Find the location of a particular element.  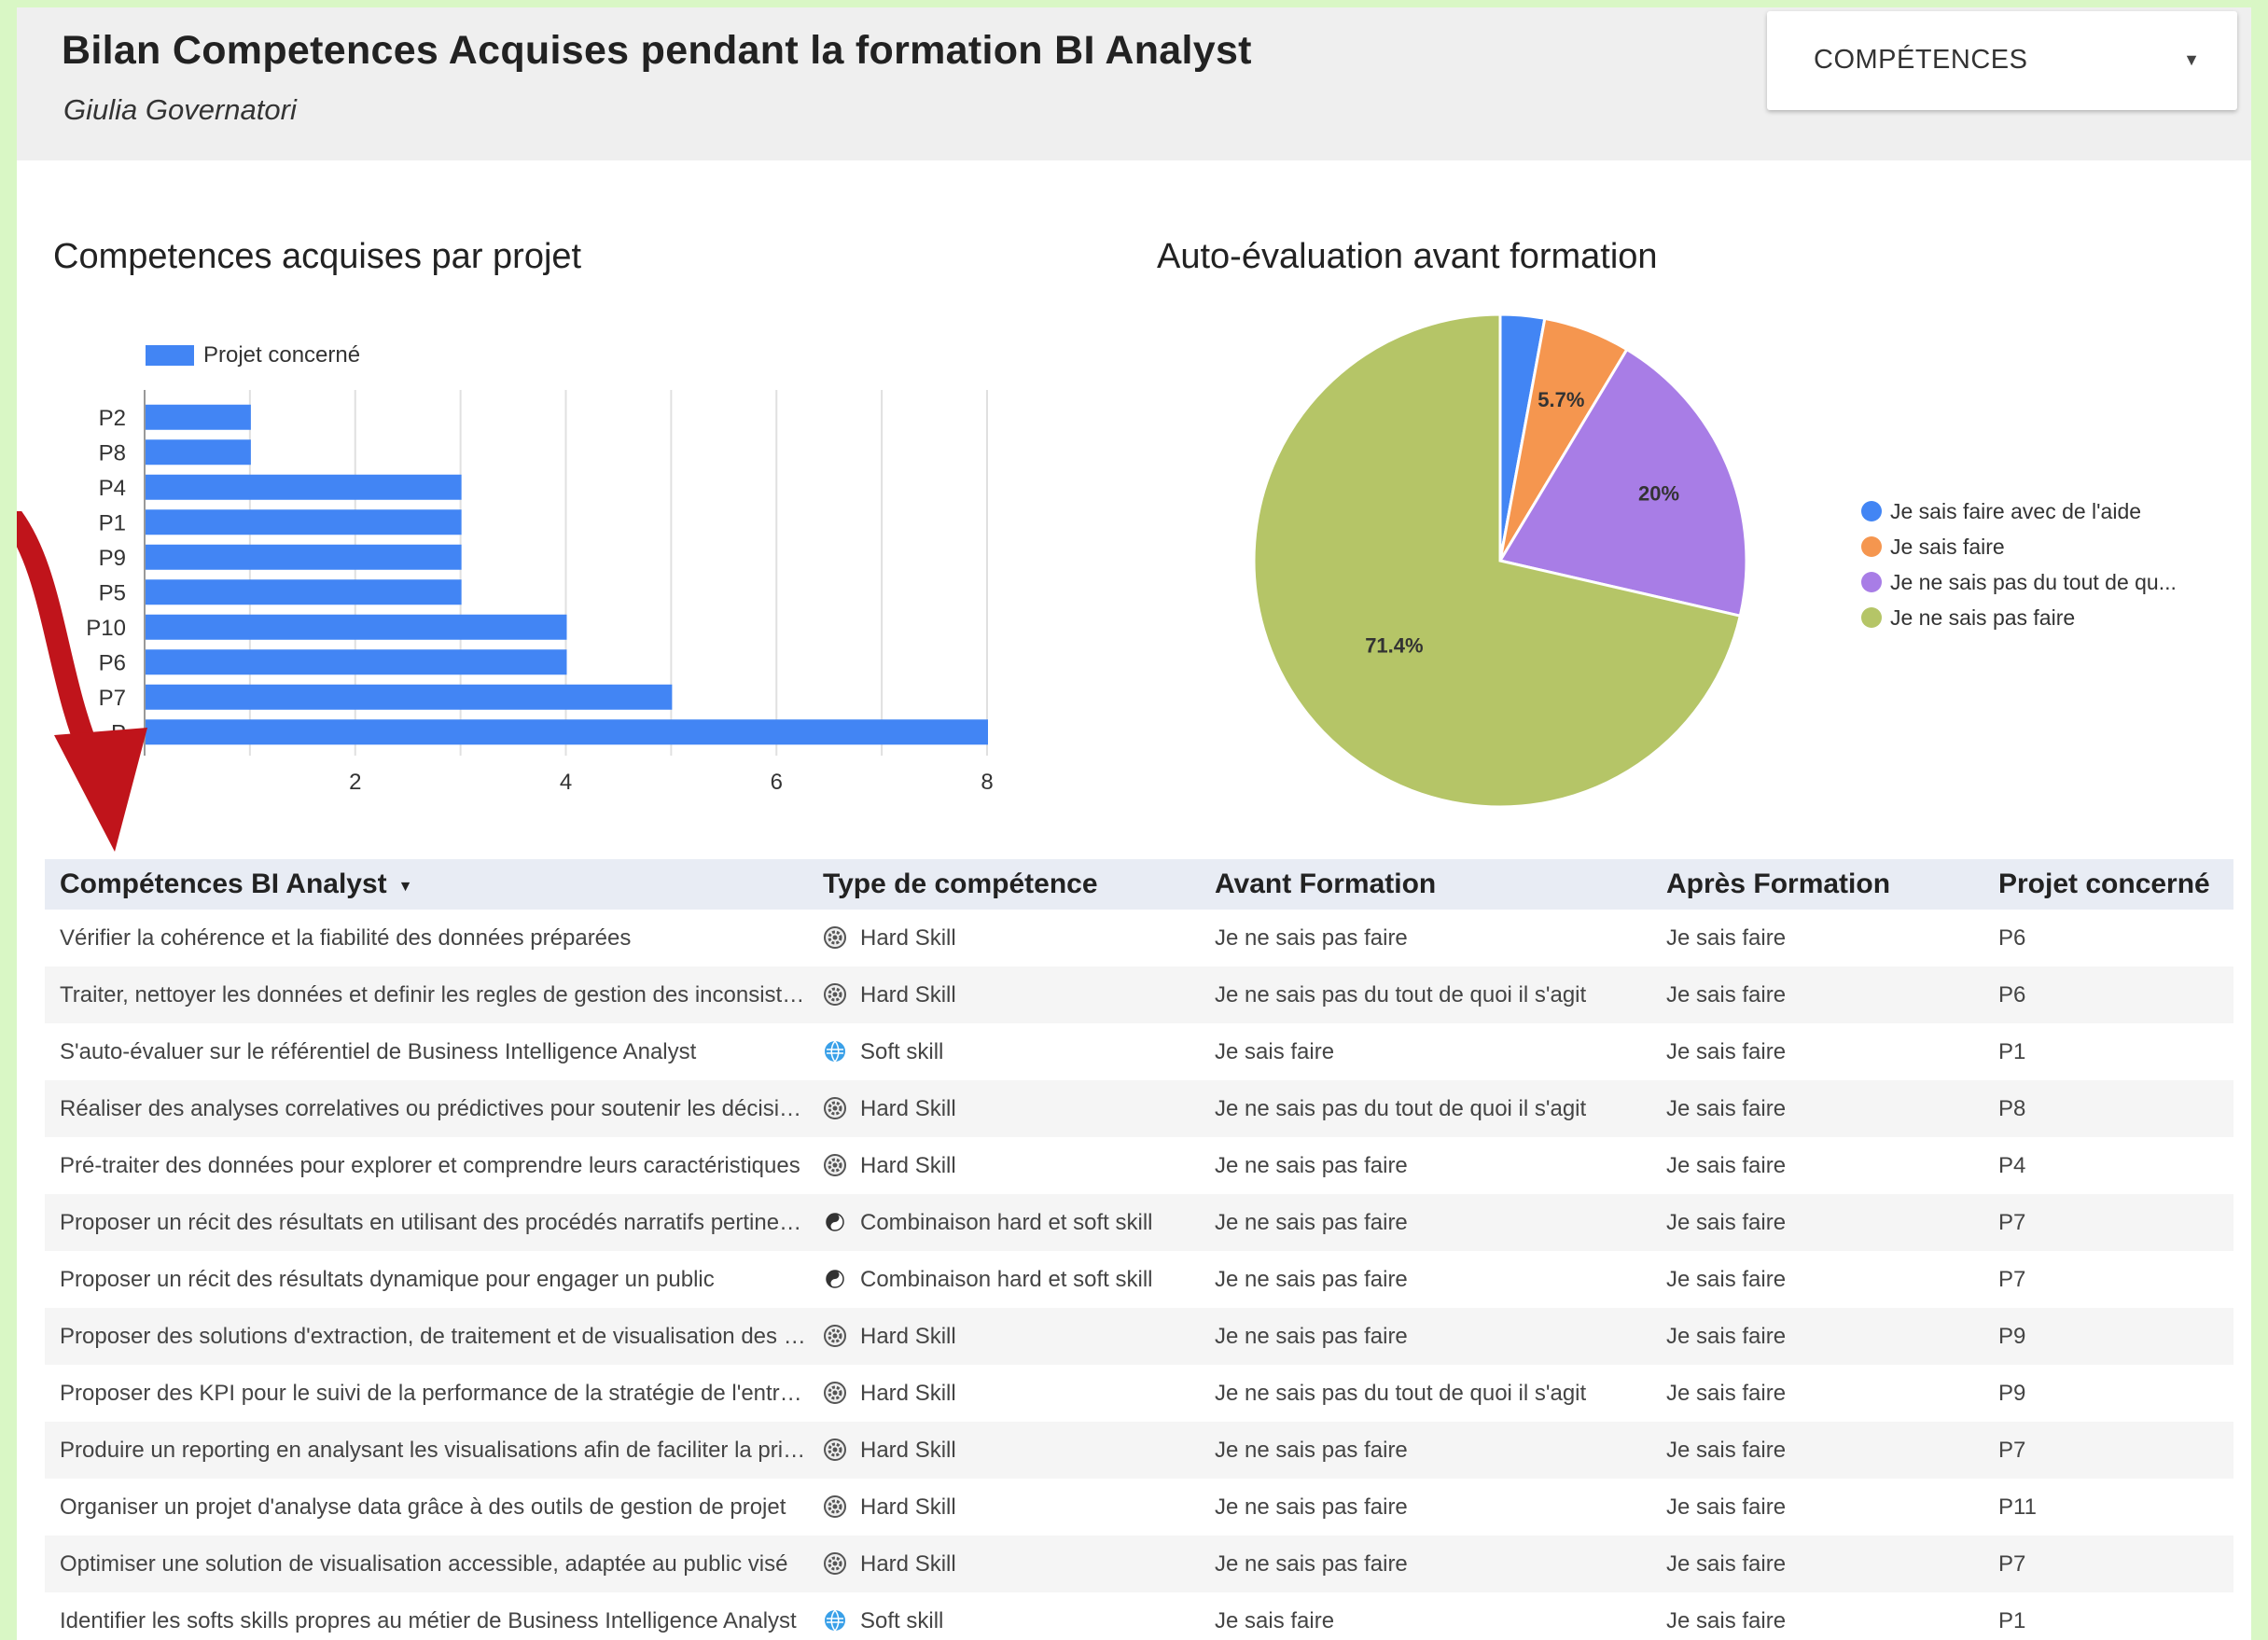

y-tick-label: P2 is located at coordinates (112, 418).